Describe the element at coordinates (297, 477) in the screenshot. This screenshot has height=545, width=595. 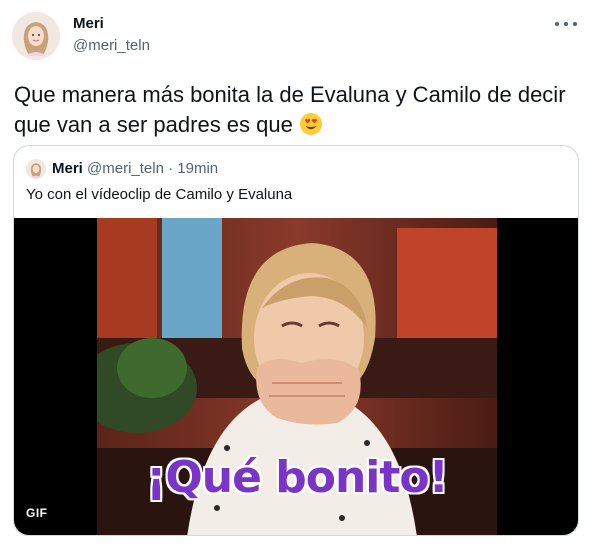
I see `gif-caption: ¡Qué bonito!` at that location.